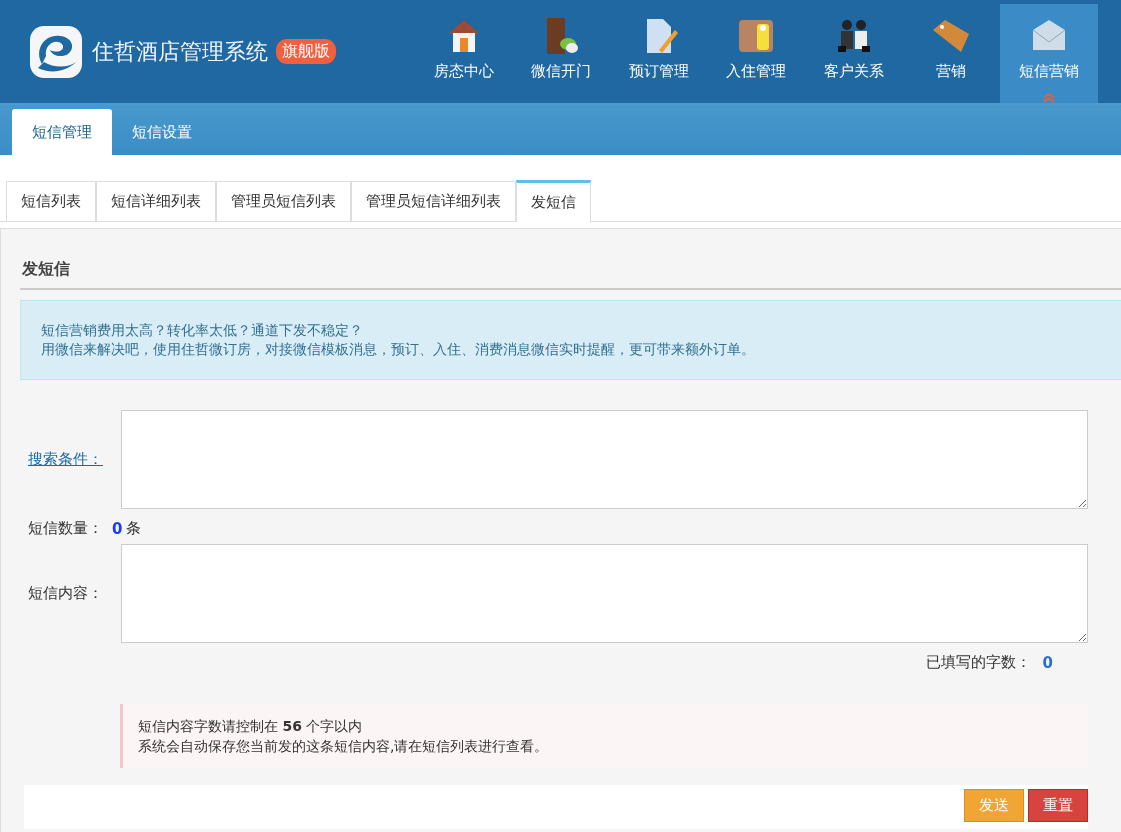 This screenshot has width=1121, height=832. Describe the element at coordinates (659, 53) in the screenshot. I see `nav-item: 预订管理` at that location.